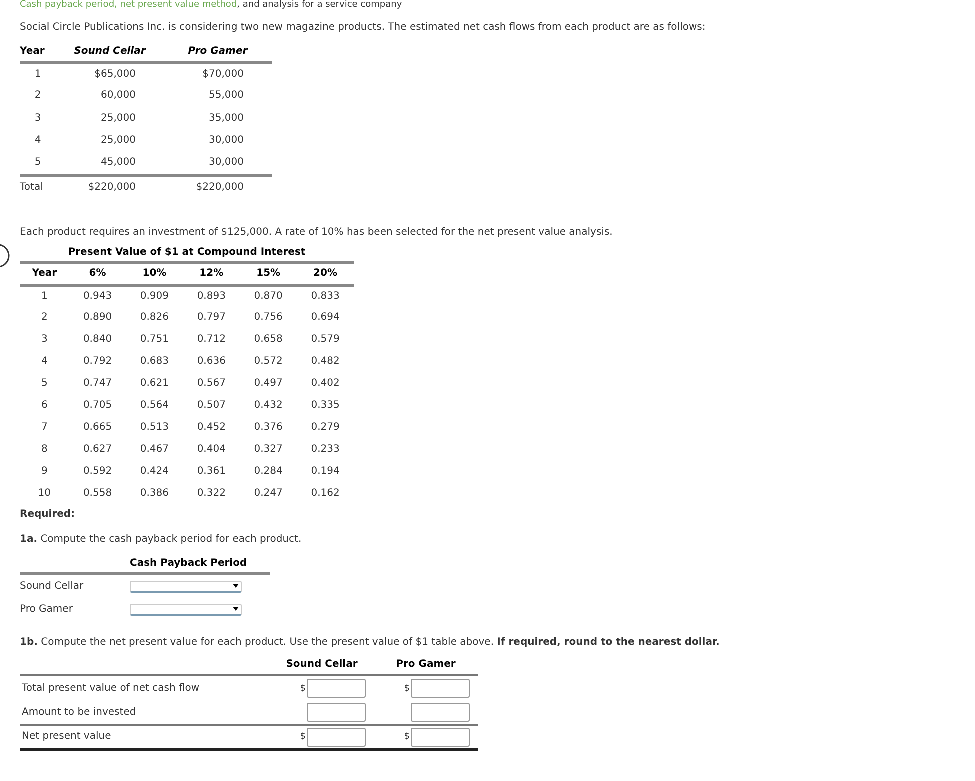  Describe the element at coordinates (155, 296) in the screenshot. I see `table-cell: 0.909` at that location.